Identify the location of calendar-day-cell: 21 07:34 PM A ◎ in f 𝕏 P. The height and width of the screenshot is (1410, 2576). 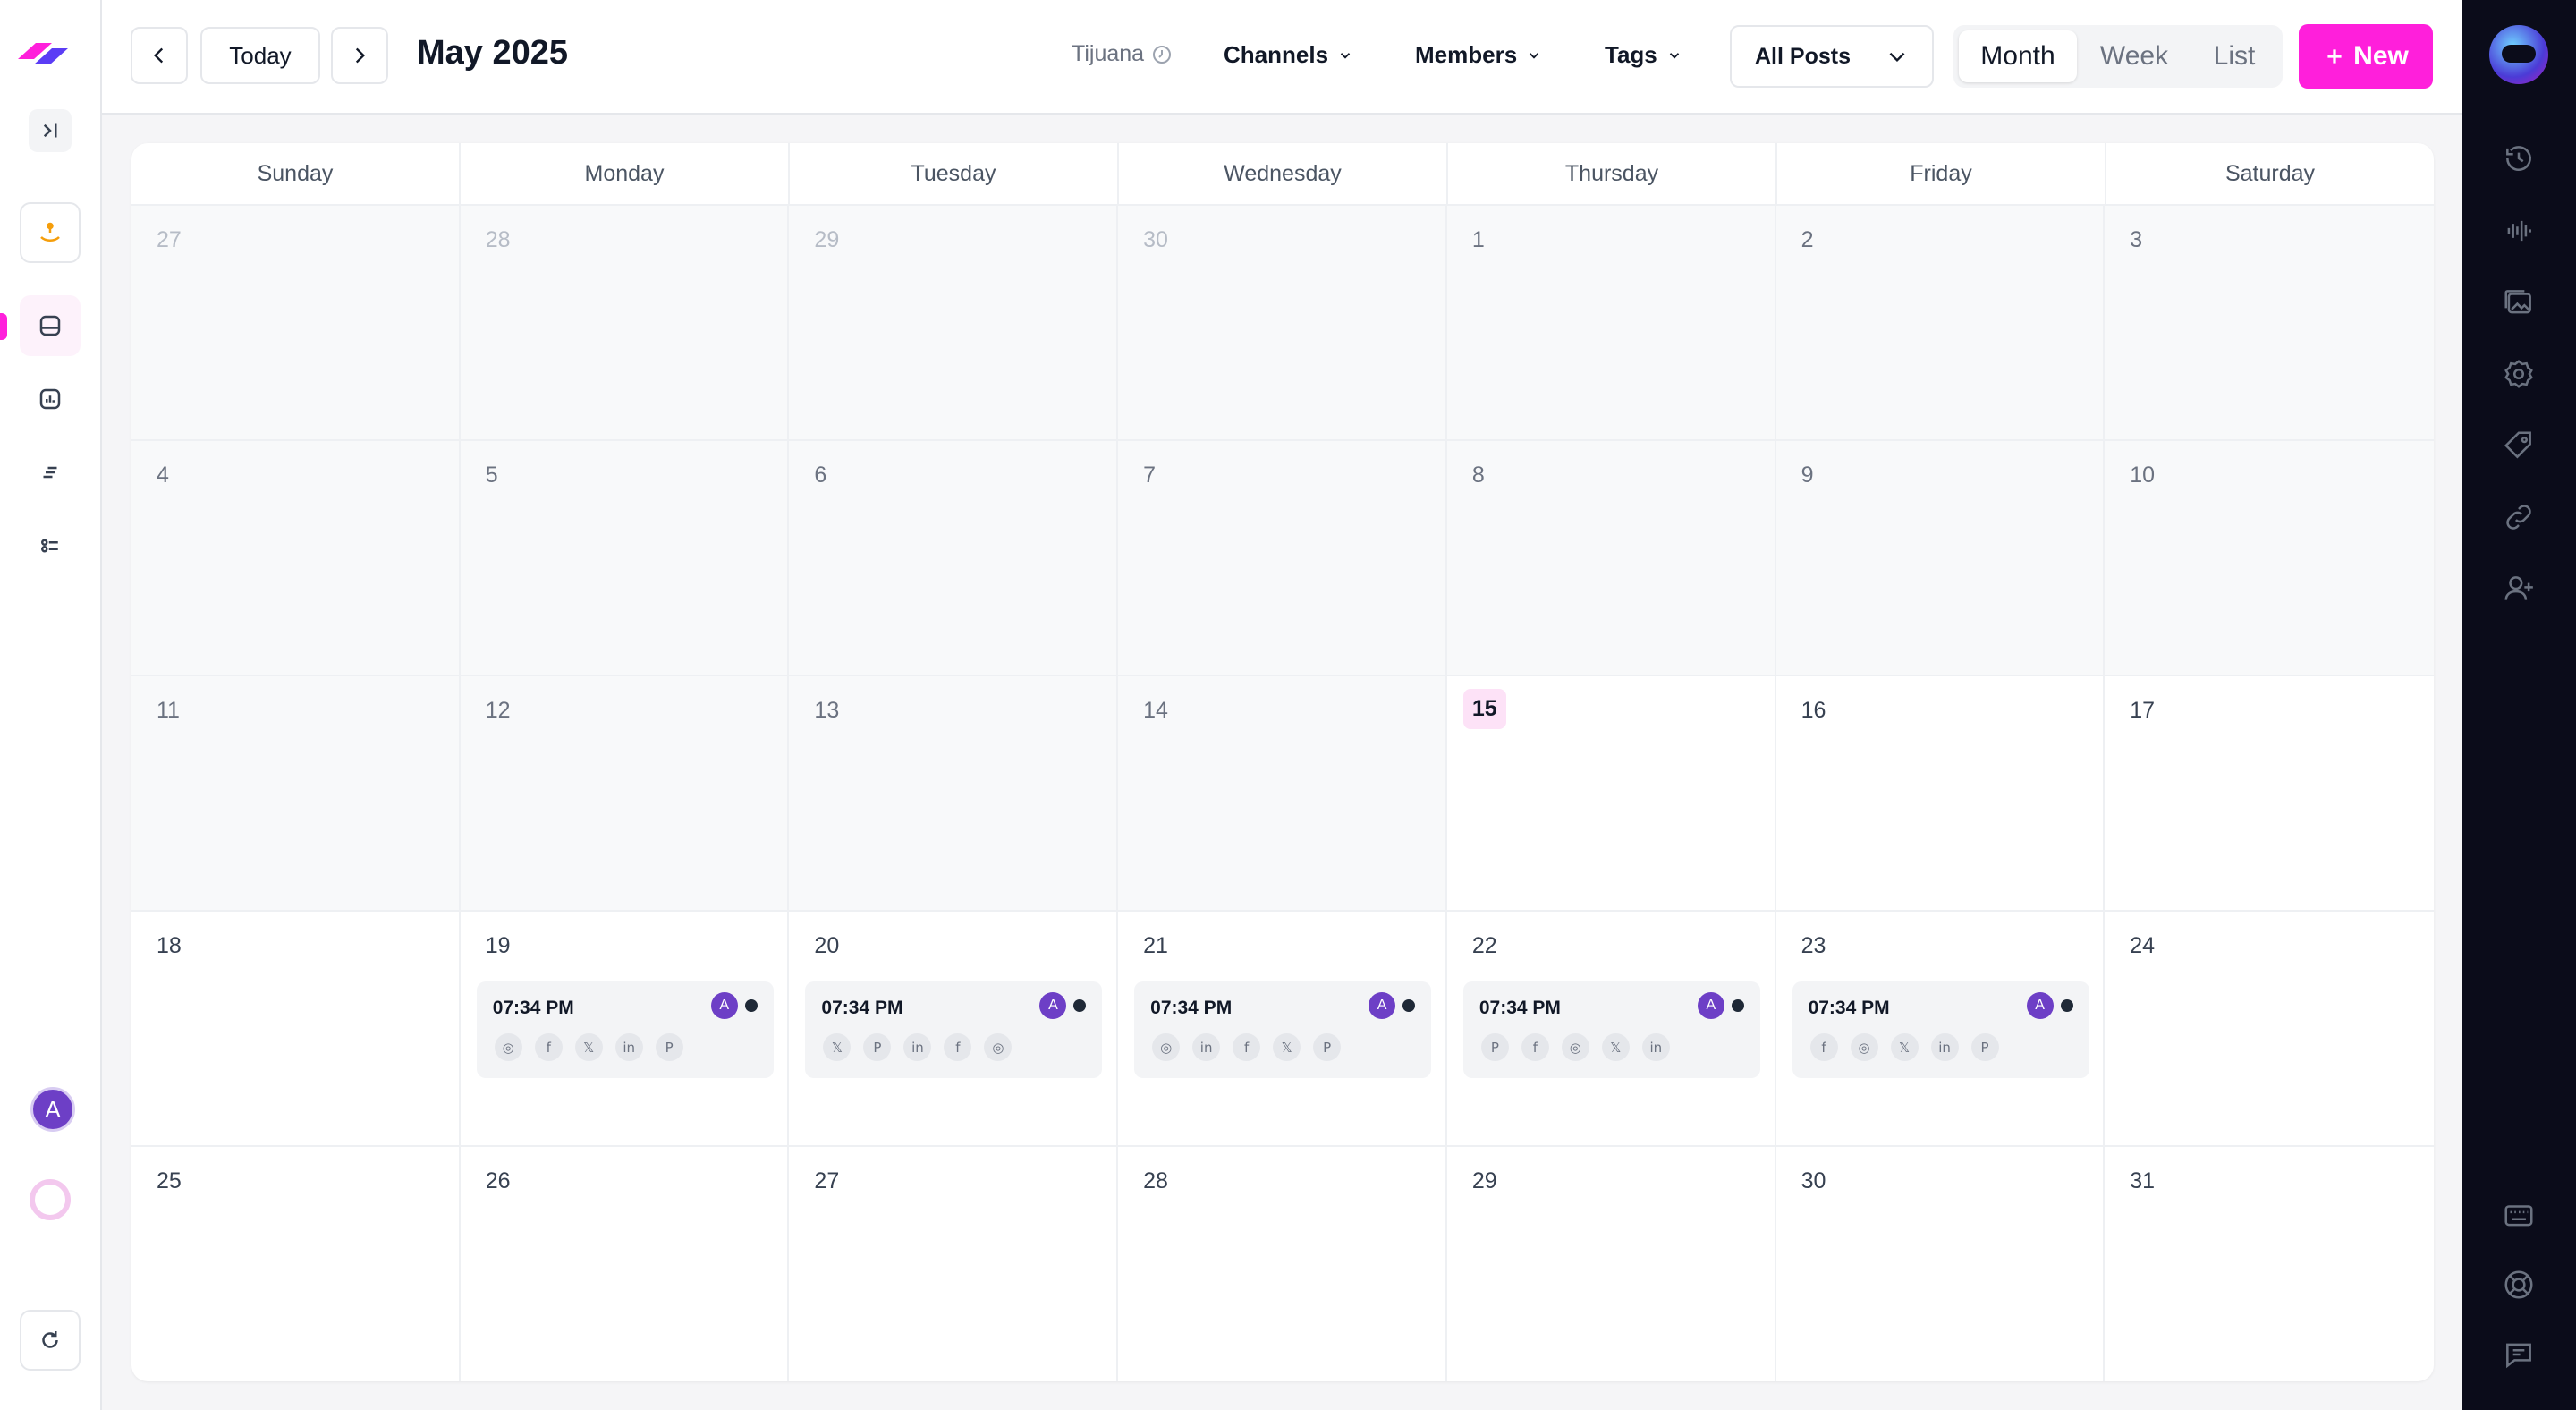
(1282, 1030).